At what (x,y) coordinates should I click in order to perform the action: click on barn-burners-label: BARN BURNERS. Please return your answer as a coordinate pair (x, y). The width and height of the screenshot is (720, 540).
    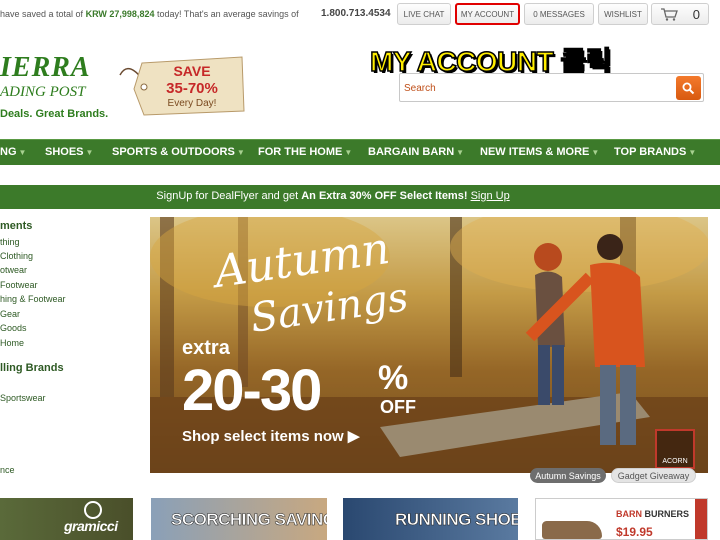
    Looking at the image, I should click on (653, 514).